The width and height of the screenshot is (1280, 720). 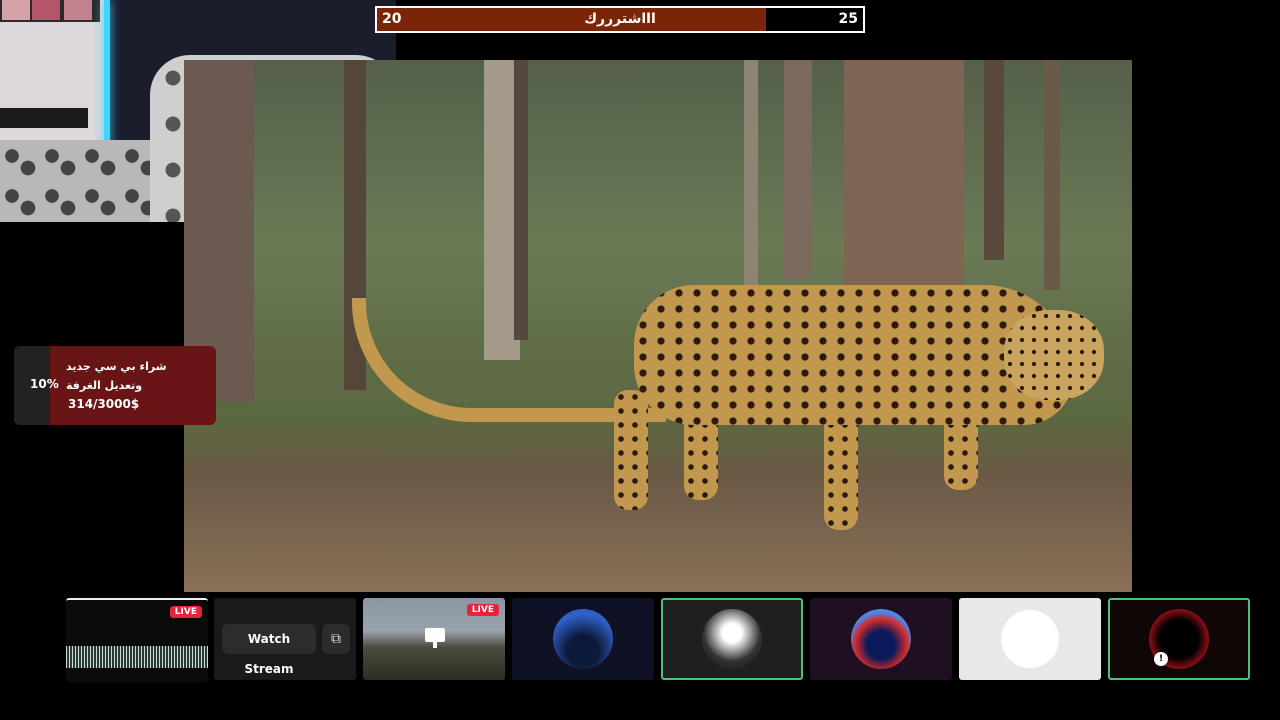 I want to click on donation-amount: 314/3000$, so click(x=104, y=404).